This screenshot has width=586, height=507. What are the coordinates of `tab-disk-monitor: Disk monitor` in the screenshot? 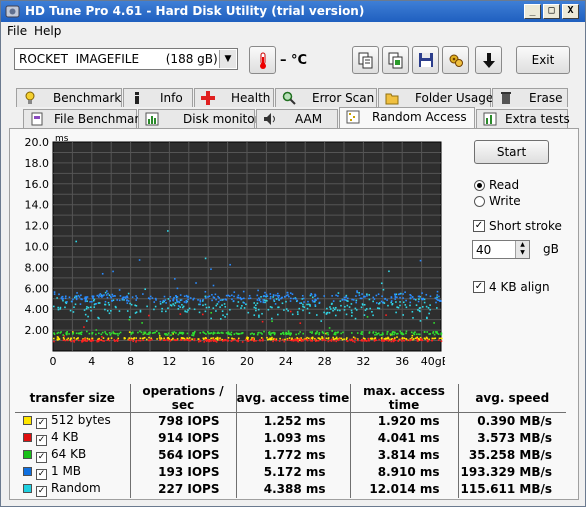 It's located at (199, 118).